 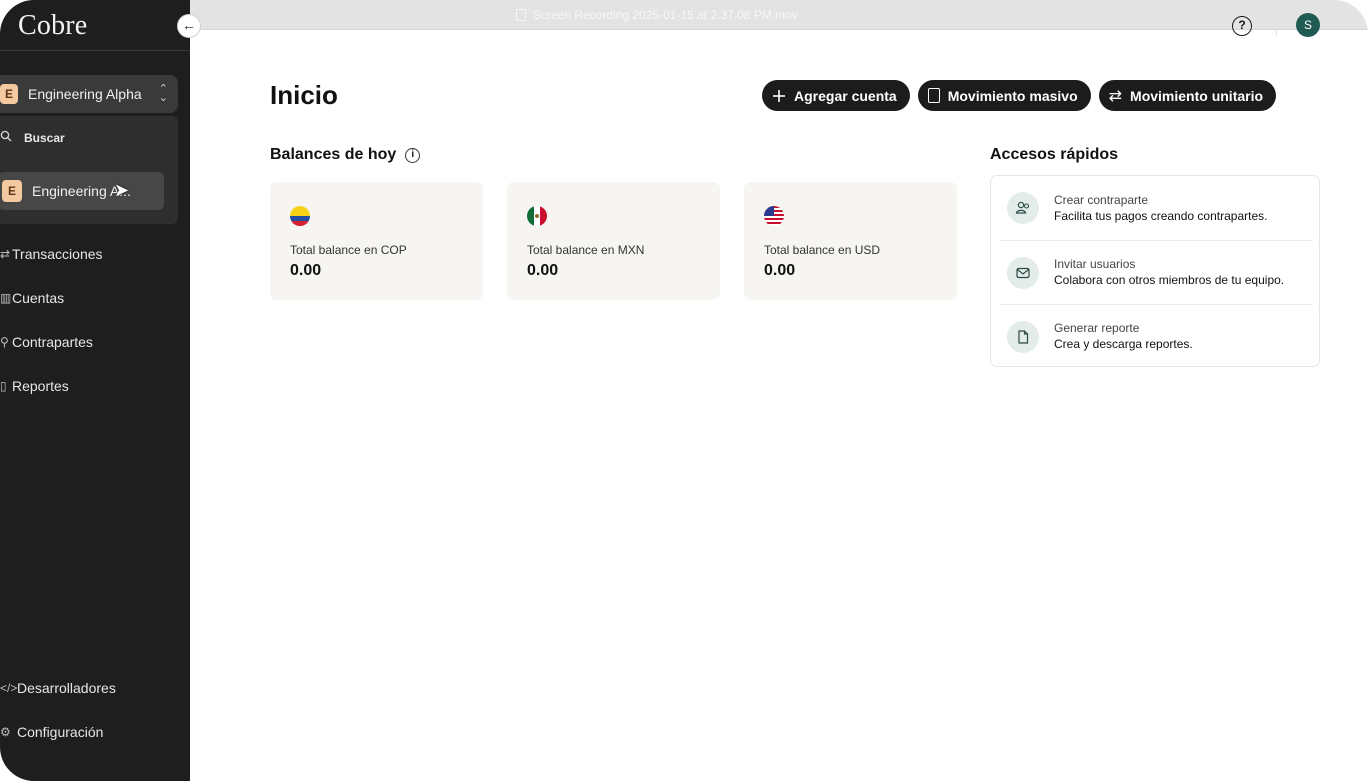 I want to click on balance-card-usd: Total balance en USD 0.00, so click(x=850, y=241).